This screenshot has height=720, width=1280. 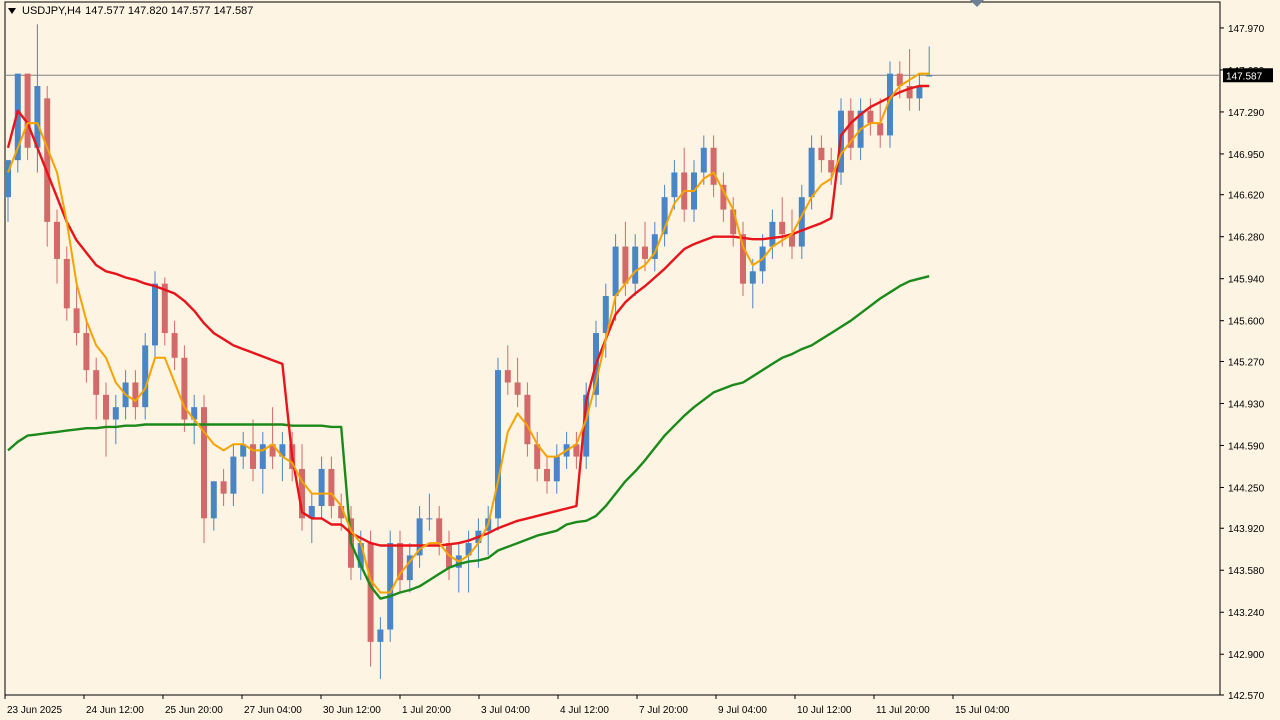 I want to click on y-tick-label: 144.590, so click(x=1246, y=446).